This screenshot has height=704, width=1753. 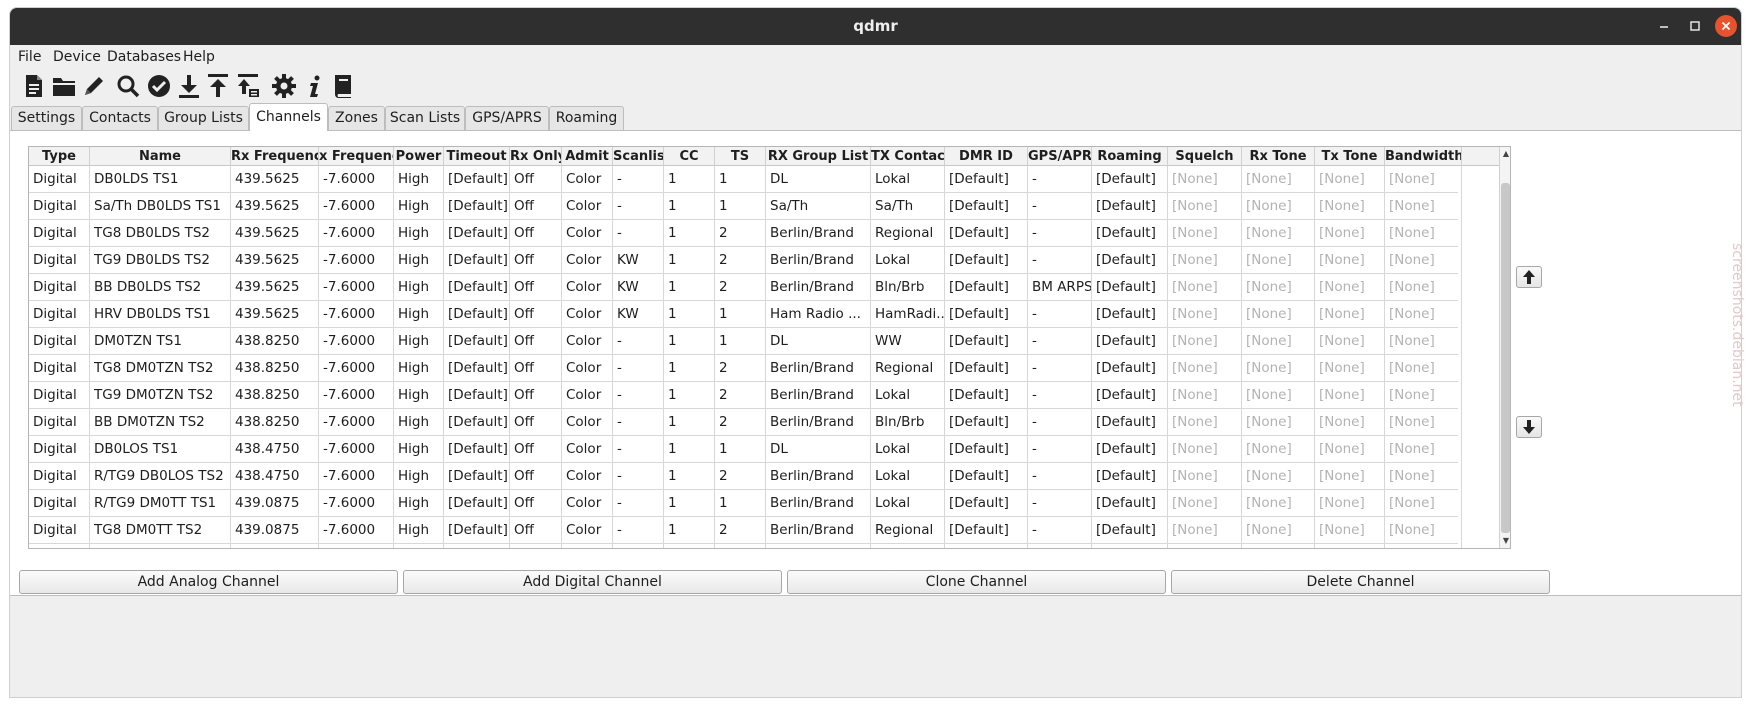 I want to click on settings-gear-icon, so click(x=284, y=86).